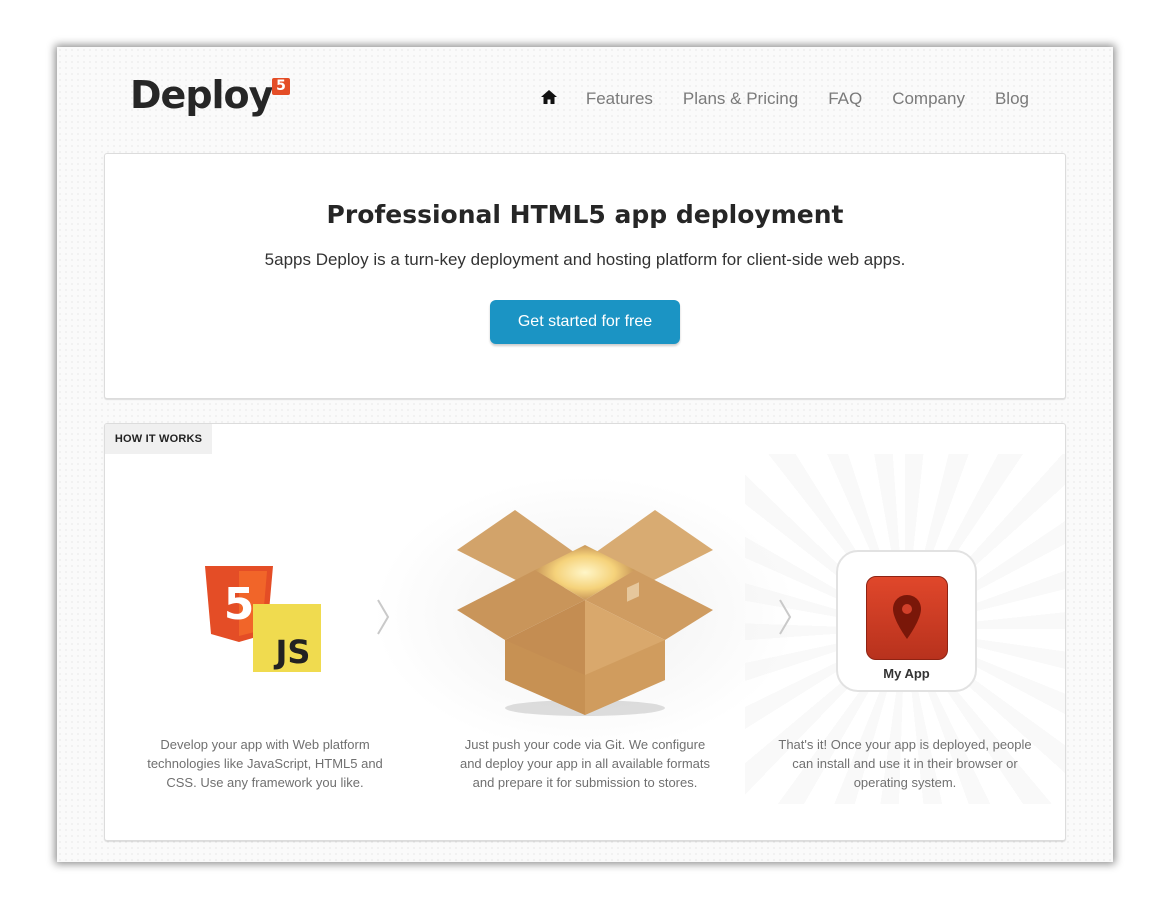 The height and width of the screenshot is (910, 1170). Describe the element at coordinates (549, 97) in the screenshot. I see `home-icon` at that location.